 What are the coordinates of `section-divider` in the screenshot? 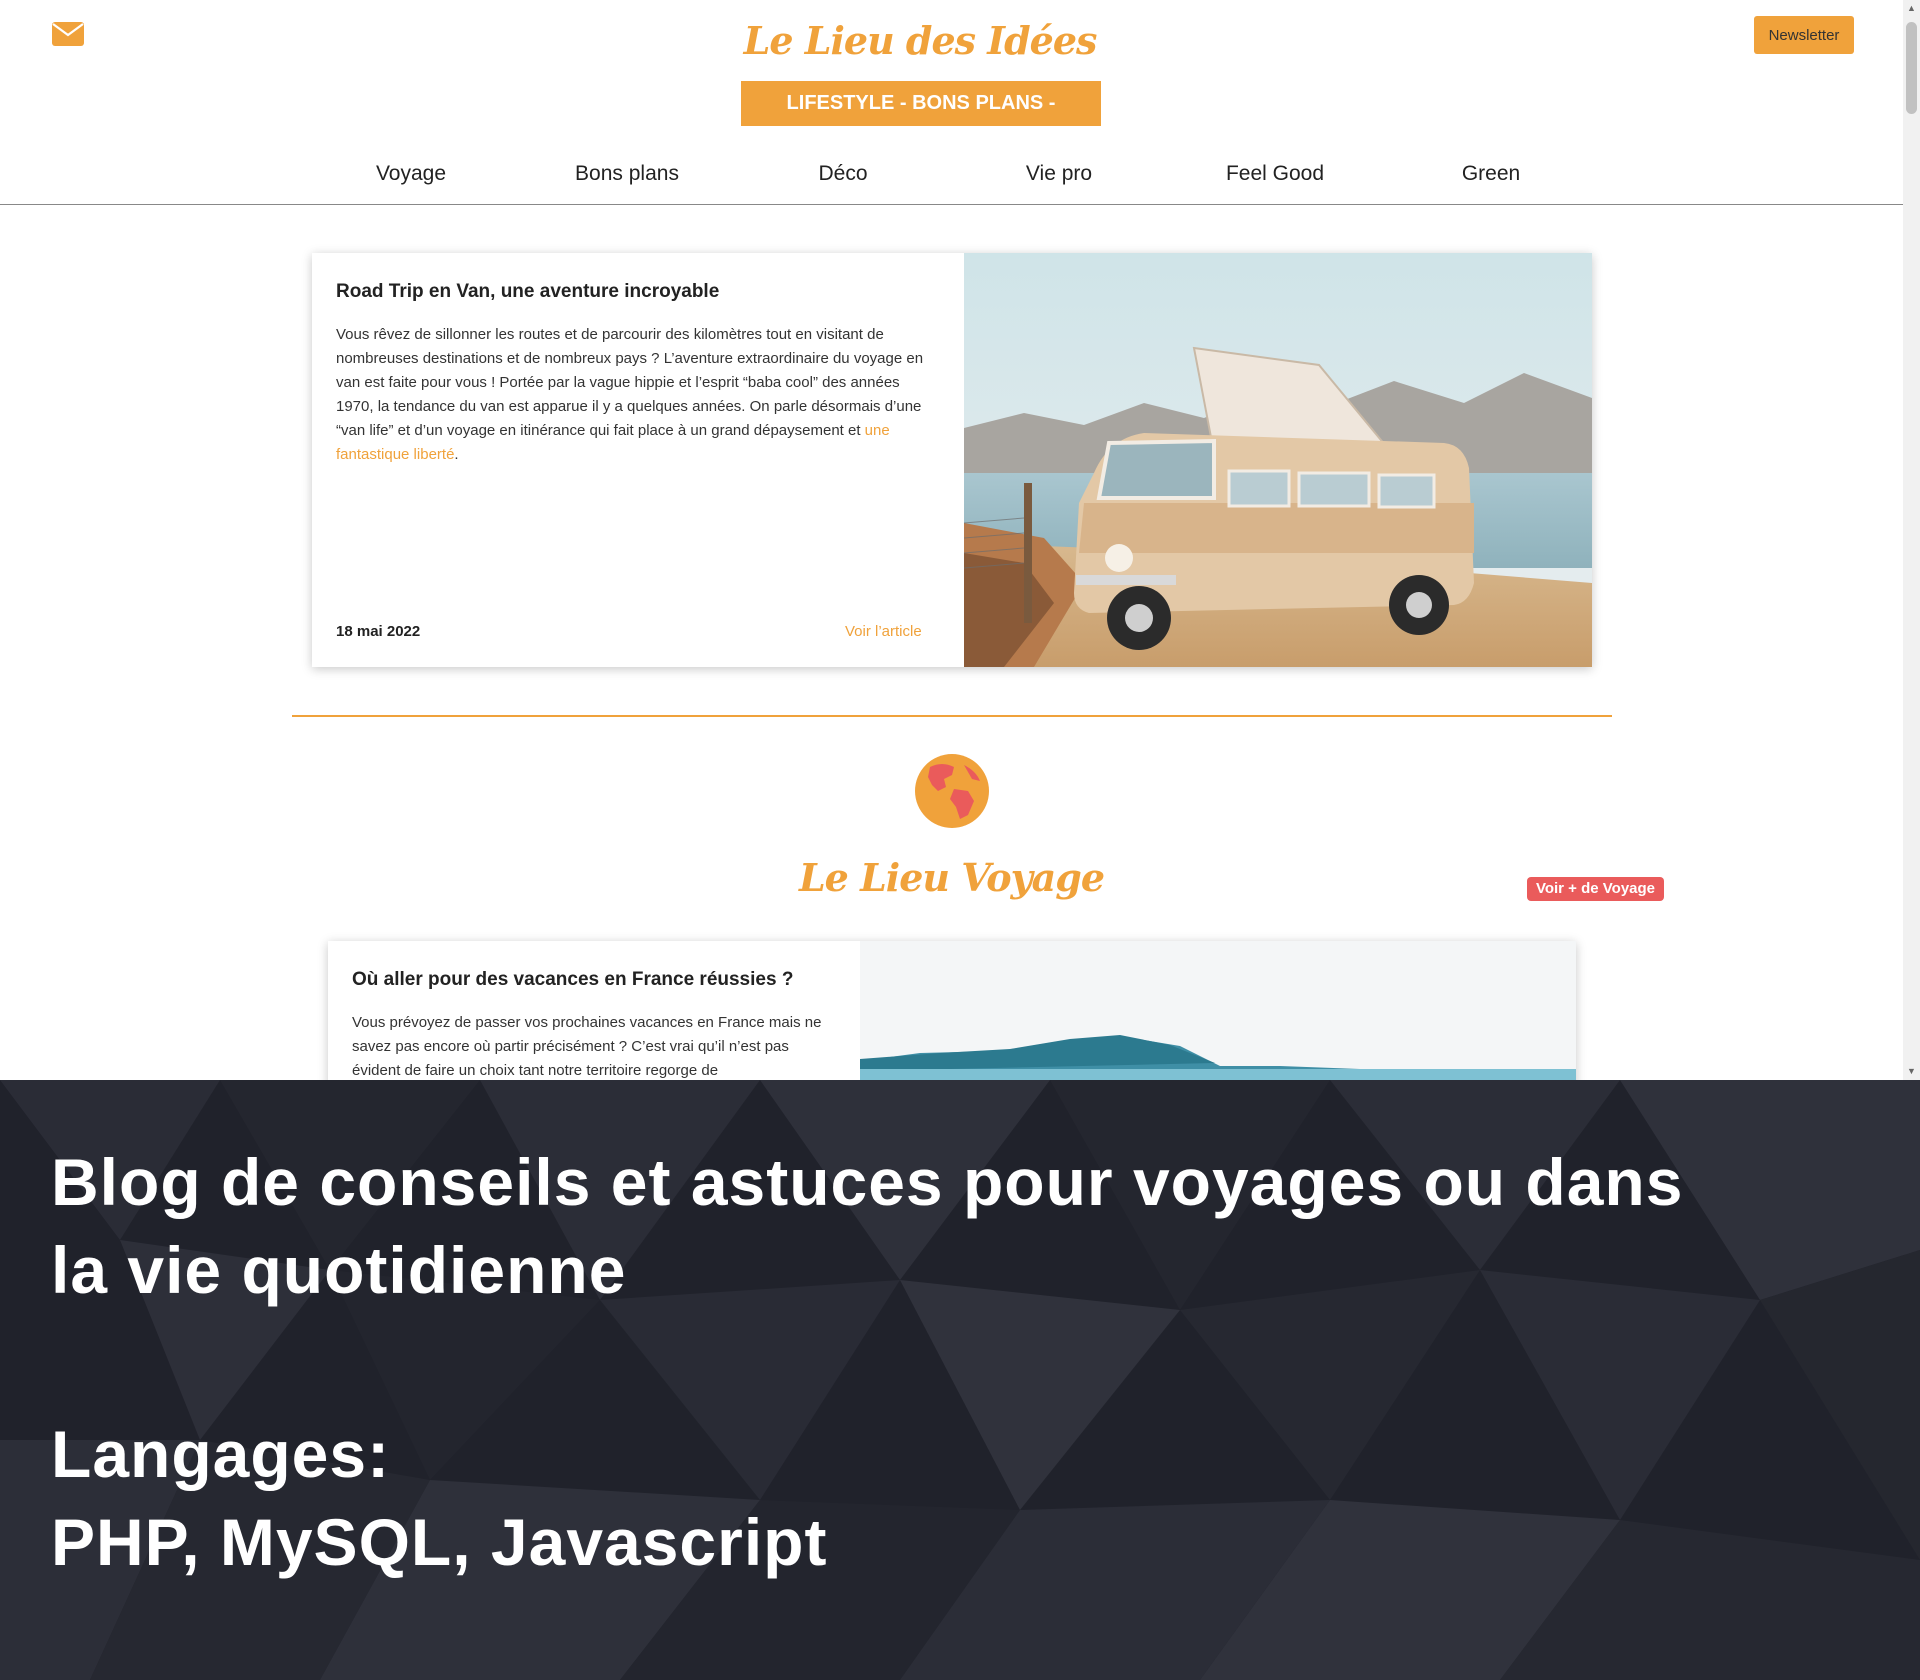 It's located at (952, 716).